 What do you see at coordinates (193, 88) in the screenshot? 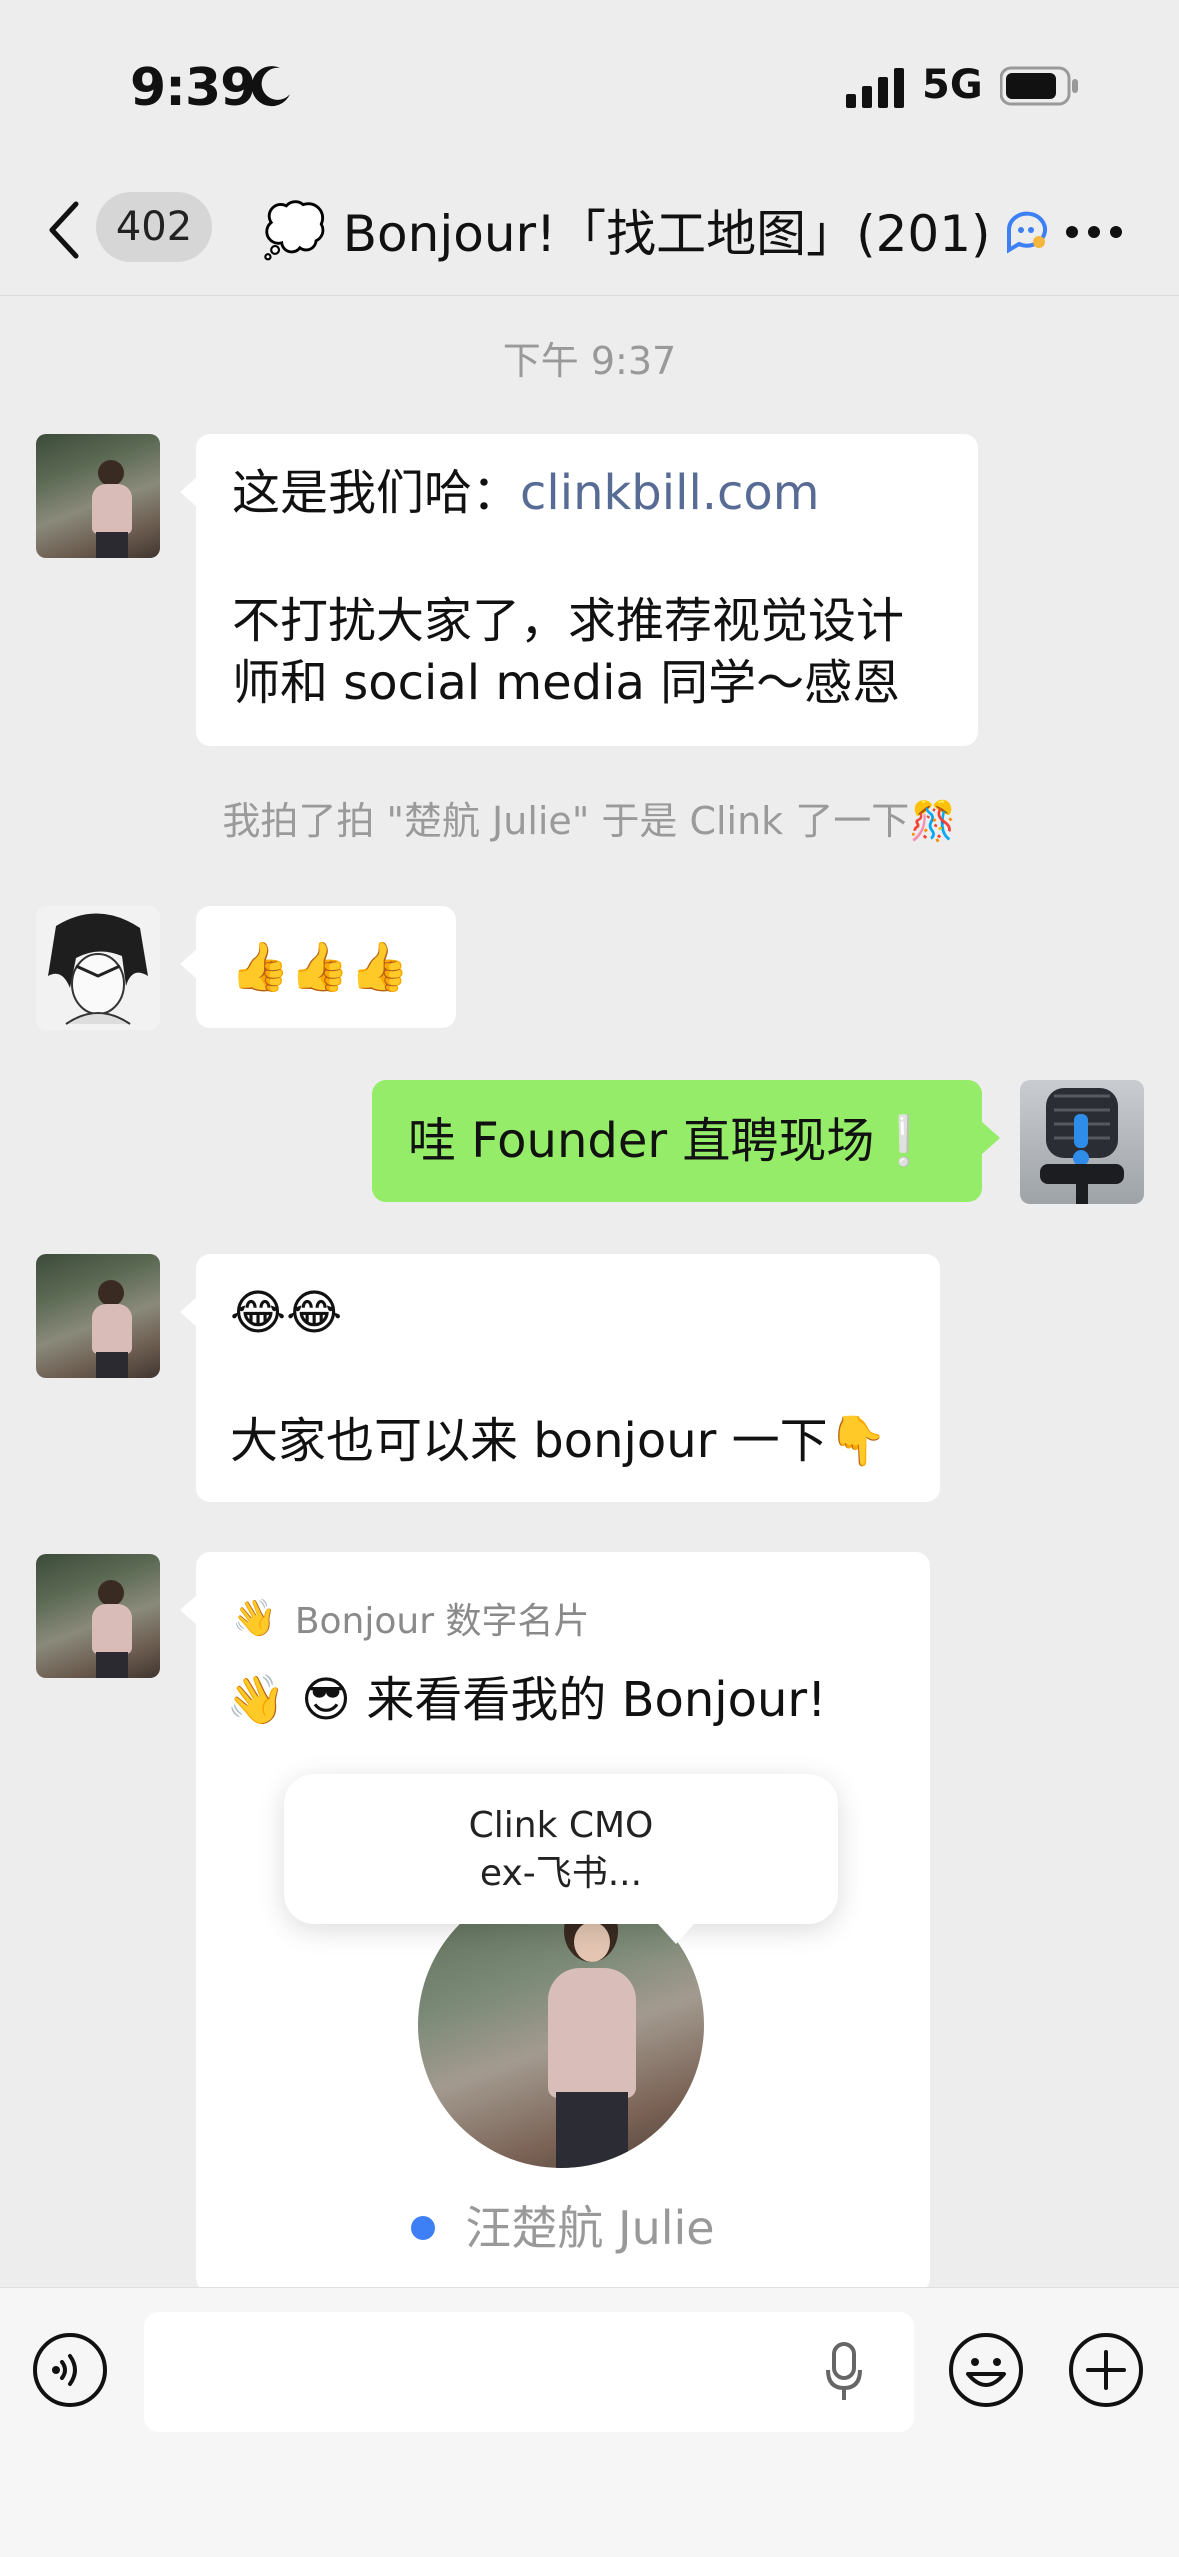
I see `status-time: 9:39` at bounding box center [193, 88].